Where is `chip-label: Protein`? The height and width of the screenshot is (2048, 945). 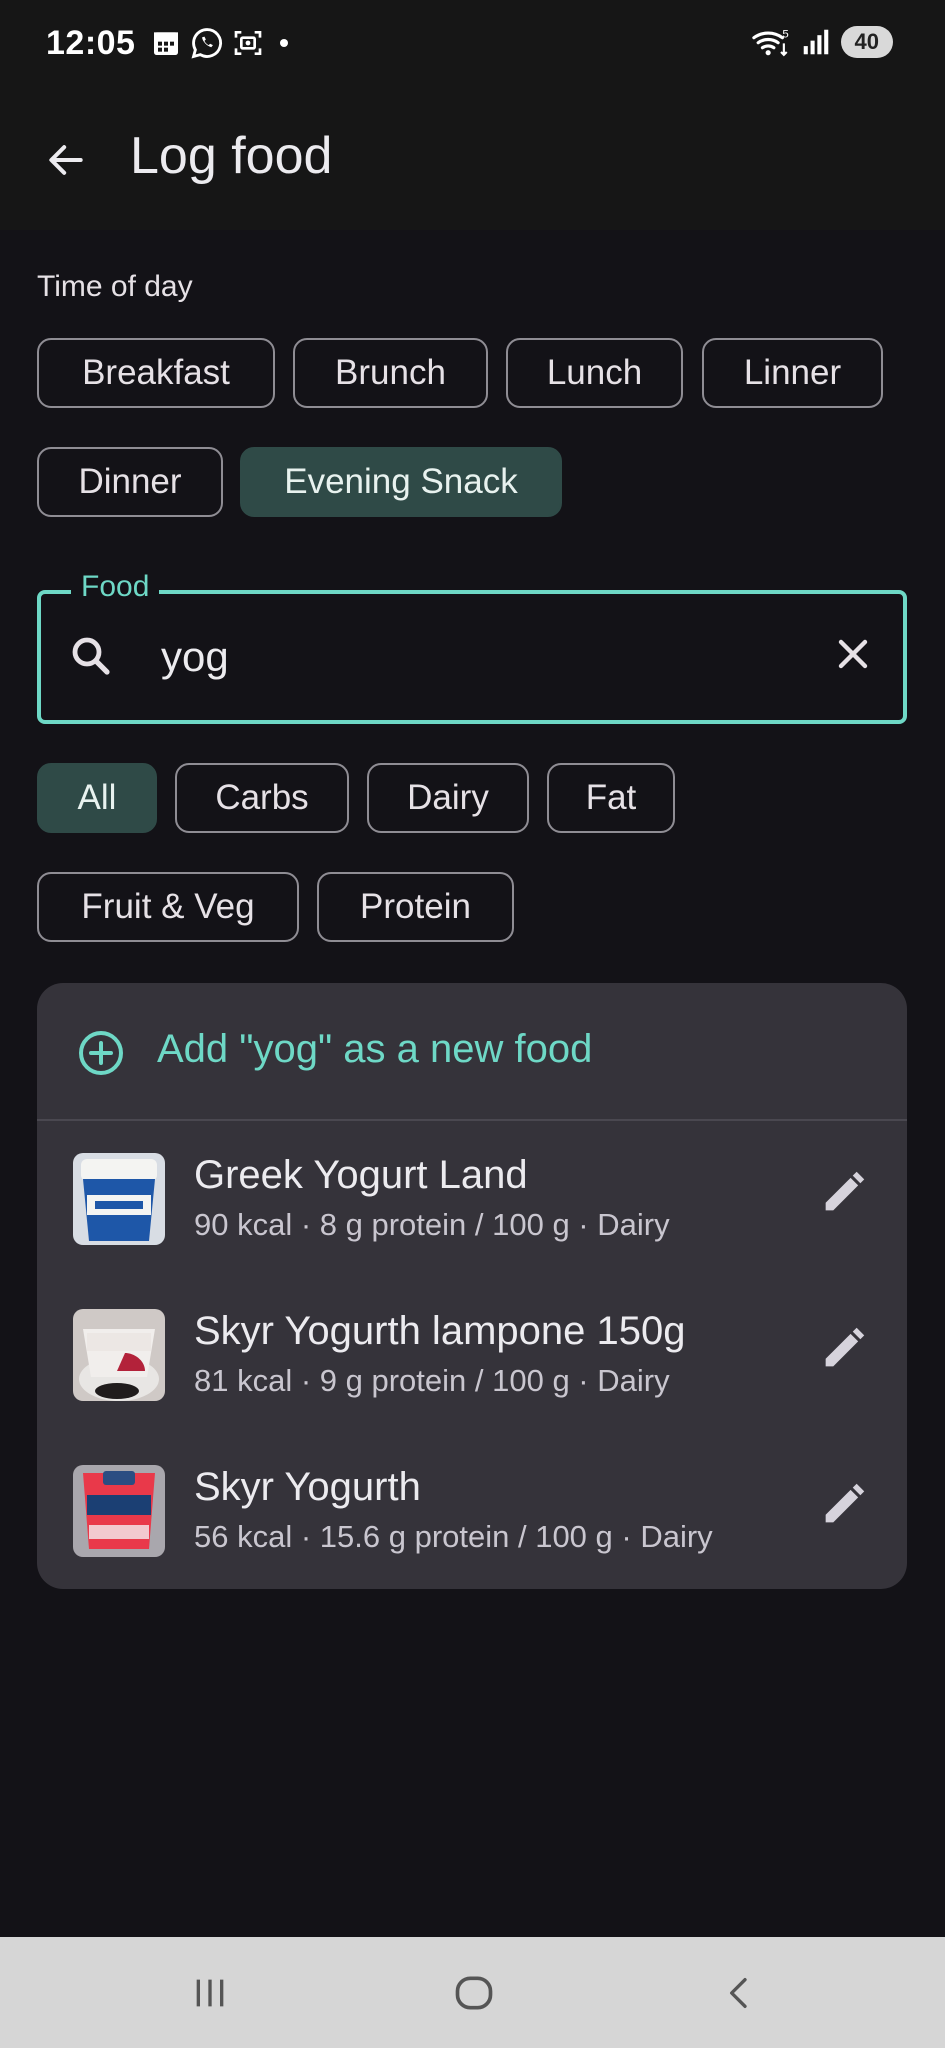
chip-label: Protein is located at coordinates (415, 906).